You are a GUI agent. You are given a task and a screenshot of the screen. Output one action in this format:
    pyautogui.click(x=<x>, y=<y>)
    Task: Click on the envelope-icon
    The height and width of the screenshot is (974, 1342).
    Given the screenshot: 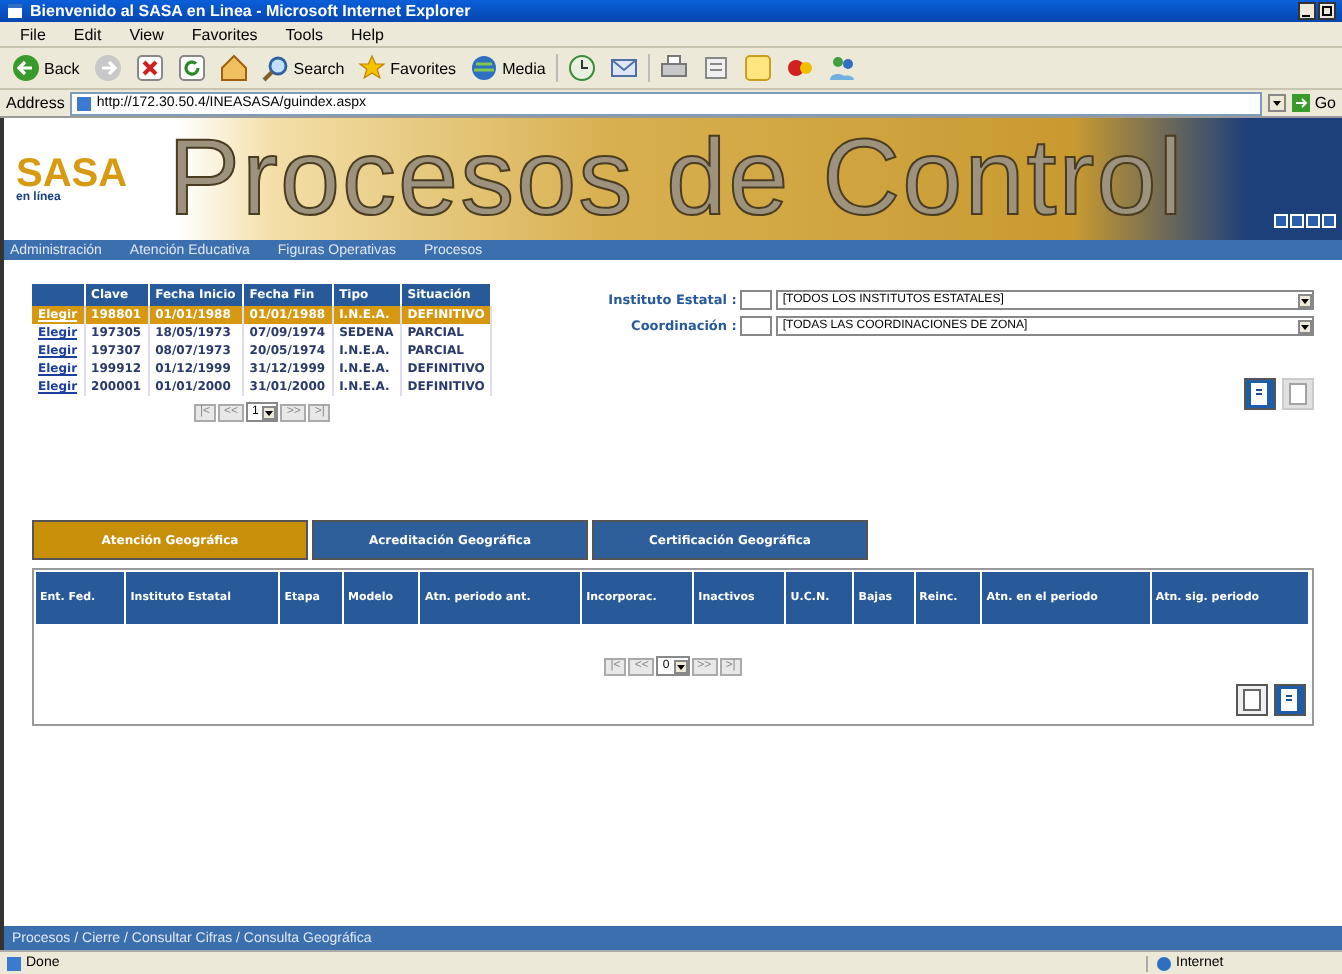 What is the action you would take?
    pyautogui.click(x=623, y=68)
    